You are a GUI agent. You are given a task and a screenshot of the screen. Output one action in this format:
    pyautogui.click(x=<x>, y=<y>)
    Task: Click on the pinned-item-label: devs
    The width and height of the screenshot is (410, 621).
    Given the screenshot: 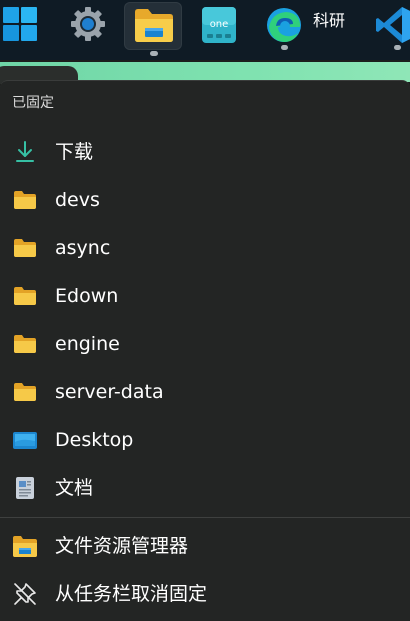 What is the action you would take?
    pyautogui.click(x=77, y=200)
    